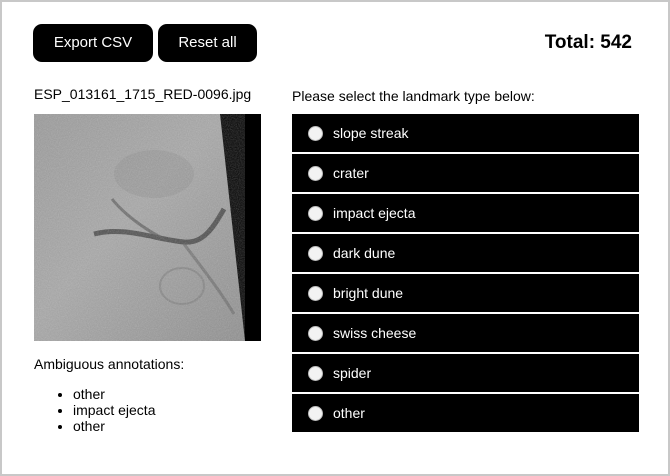 The width and height of the screenshot is (670, 476). I want to click on total-count: Total: 542, so click(588, 42).